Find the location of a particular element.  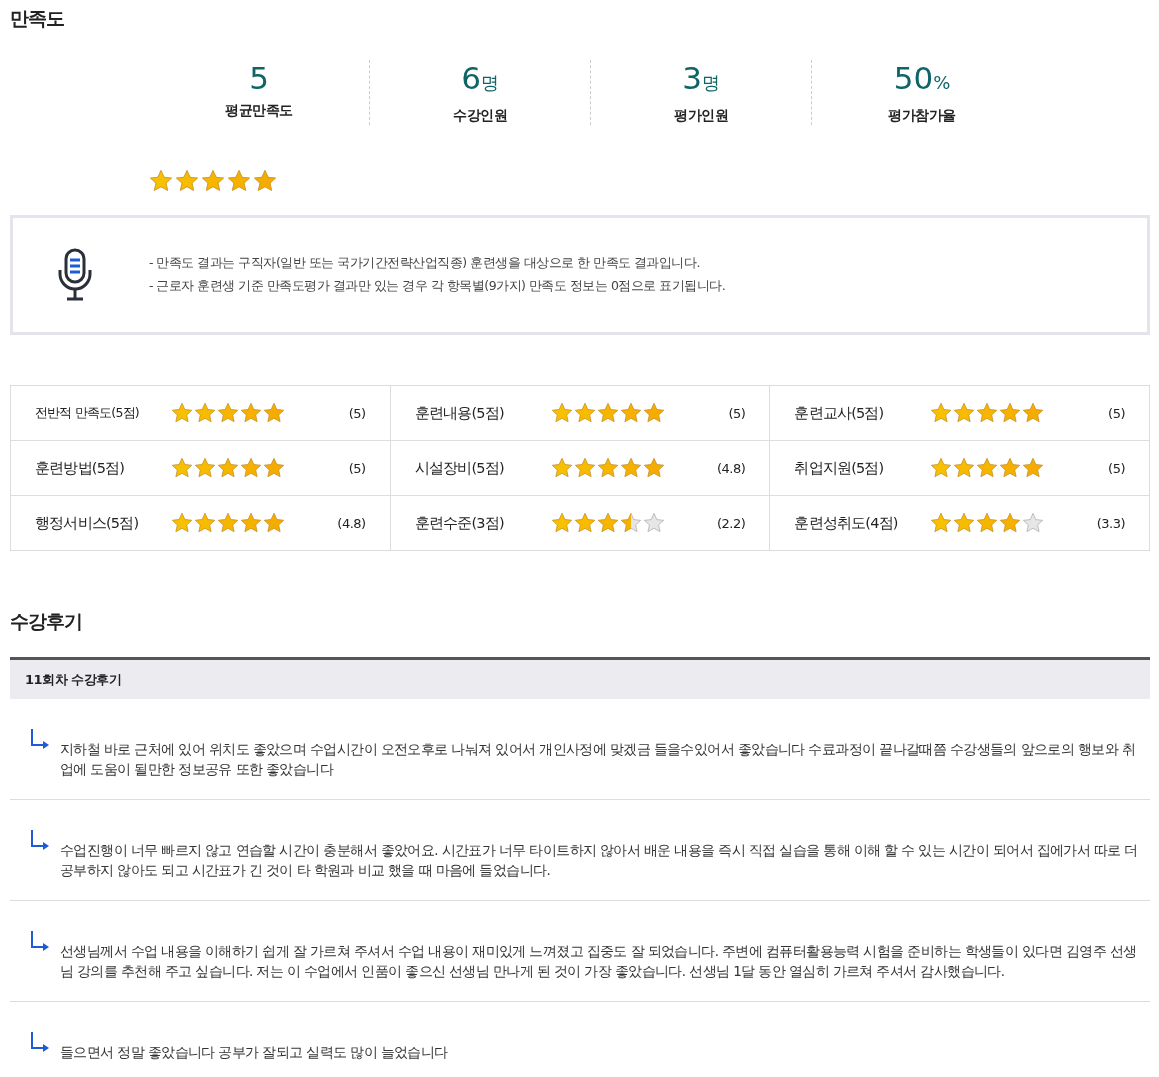

half-star-icon is located at coordinates (630, 523).